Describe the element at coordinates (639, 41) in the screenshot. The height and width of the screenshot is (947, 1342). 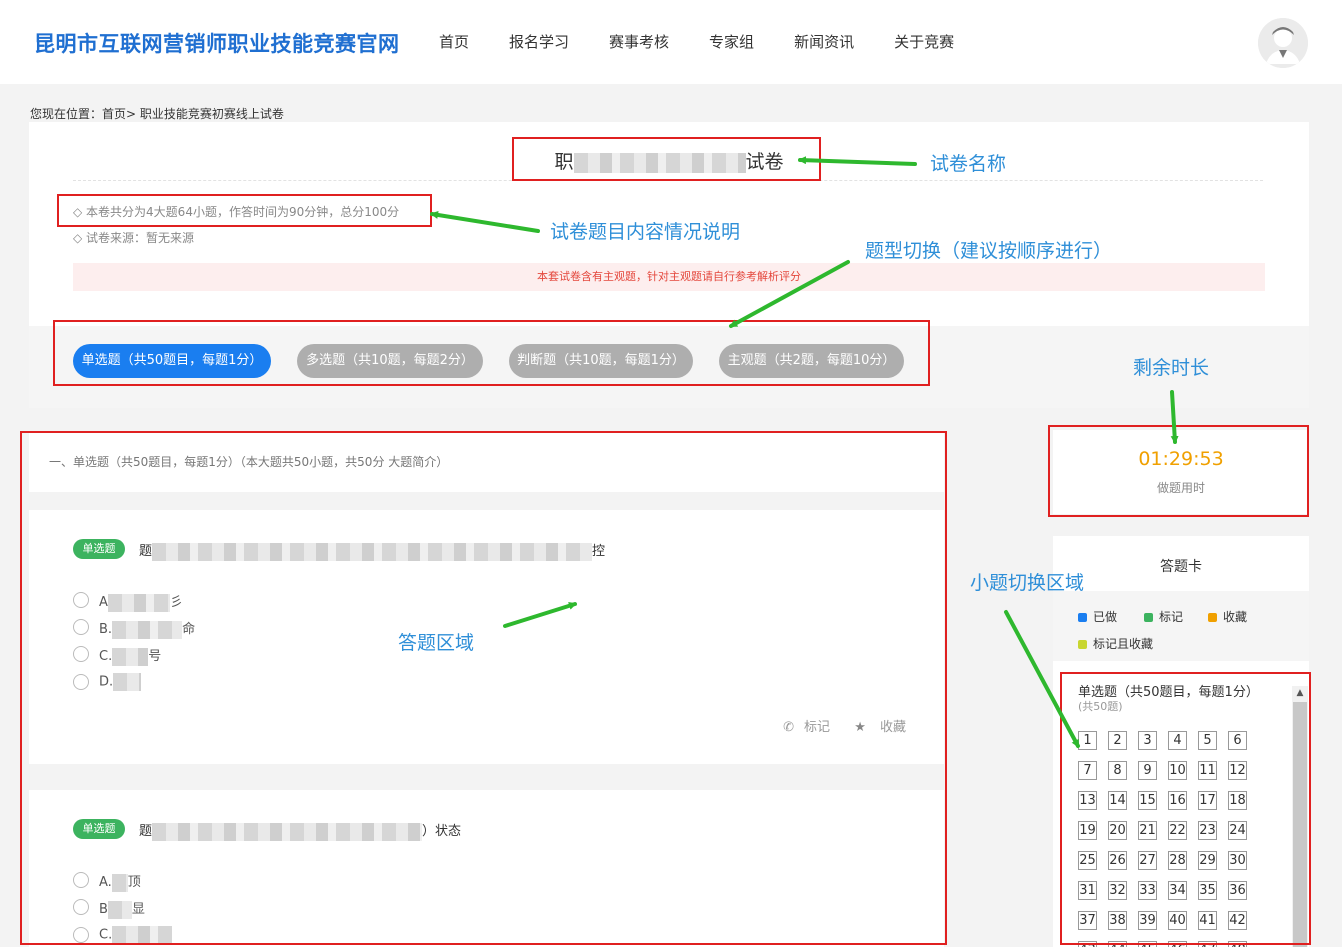
I see `nav-item-exam: 赛事考核` at that location.